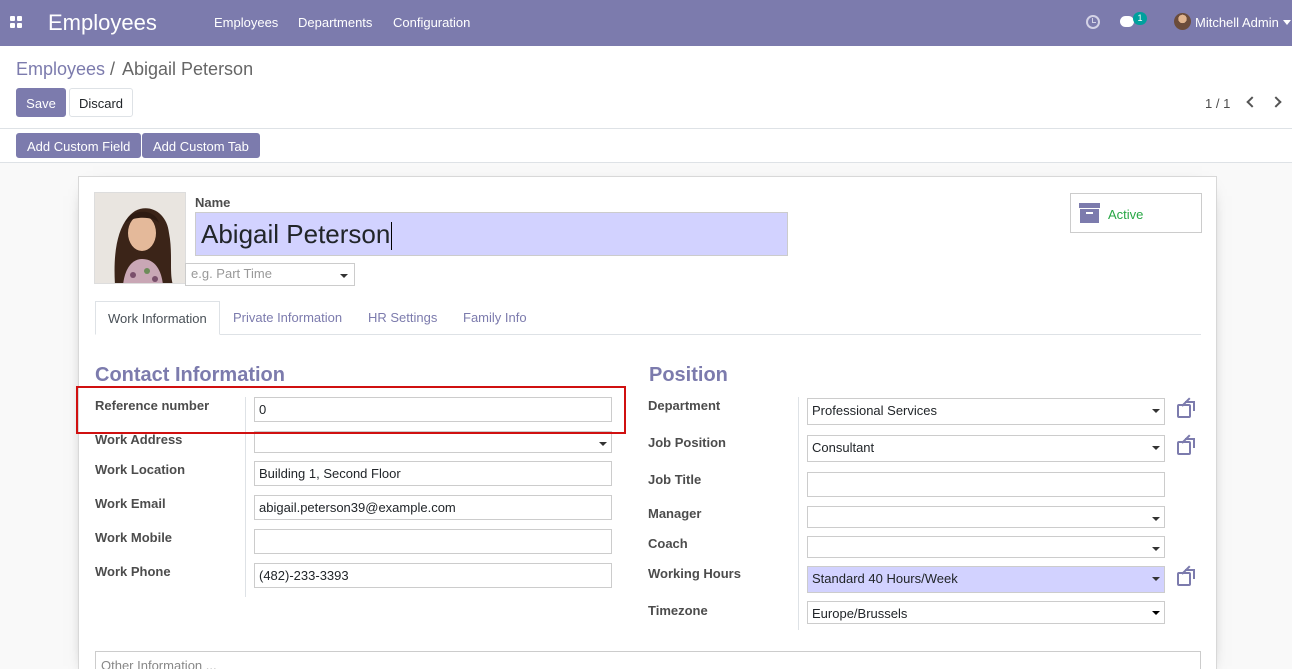 This screenshot has width=1292, height=669. Describe the element at coordinates (986, 579) in the screenshot. I see `working-hours-select: Standard 40 Hours/Week` at that location.